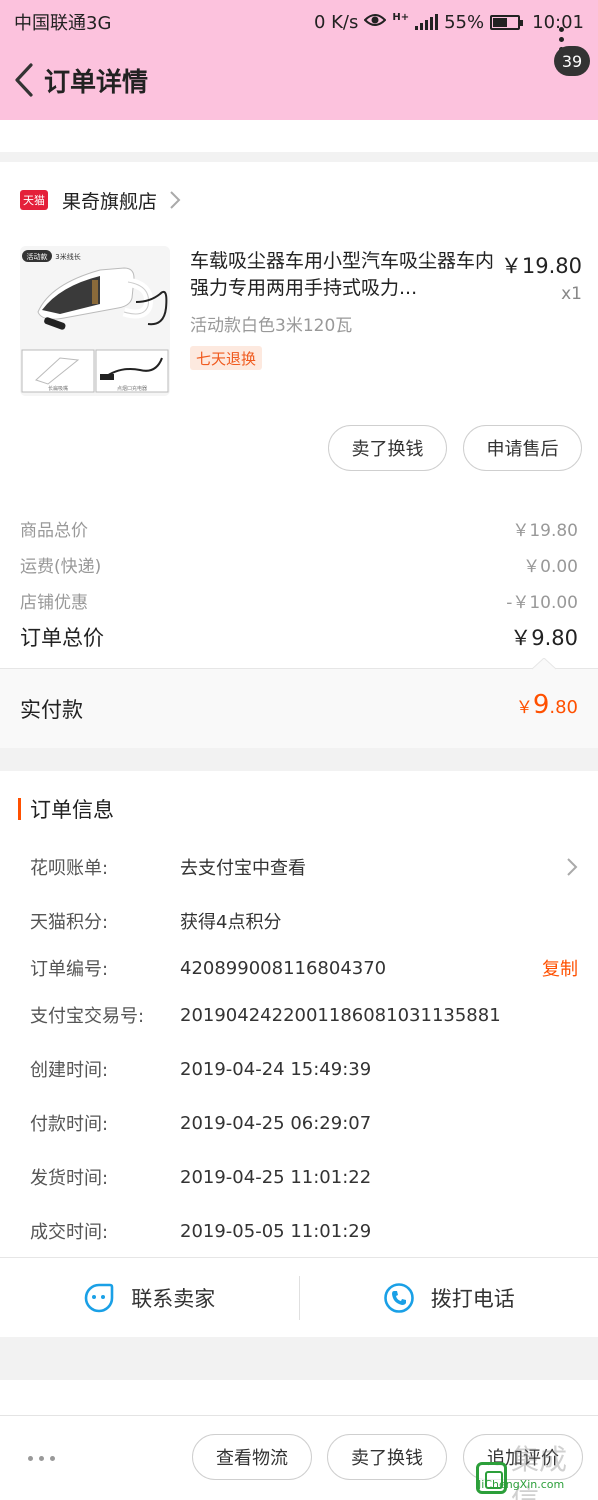 The height and width of the screenshot is (1500, 598). What do you see at coordinates (427, 22) in the screenshot?
I see `signal-icon` at bounding box center [427, 22].